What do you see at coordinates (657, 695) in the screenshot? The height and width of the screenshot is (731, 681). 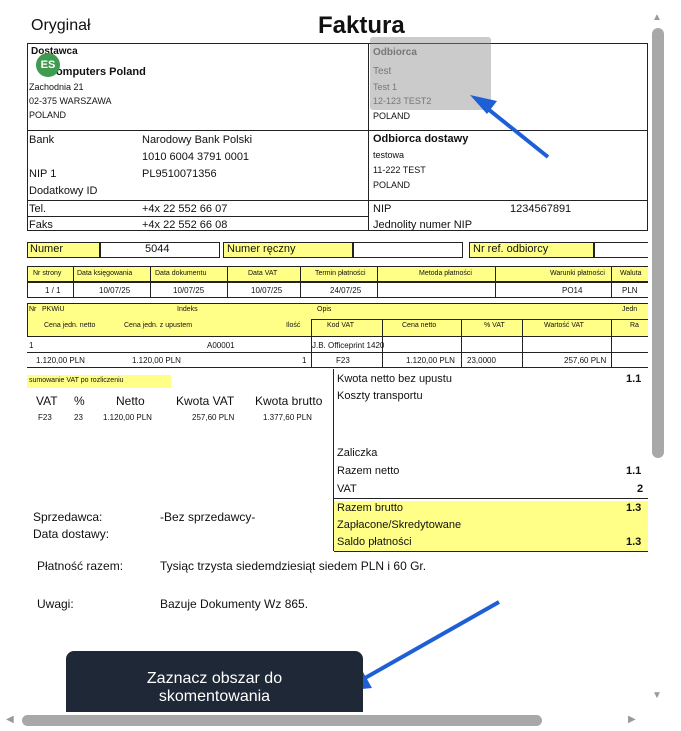 I see `scroll-down-icon: ▼` at bounding box center [657, 695].